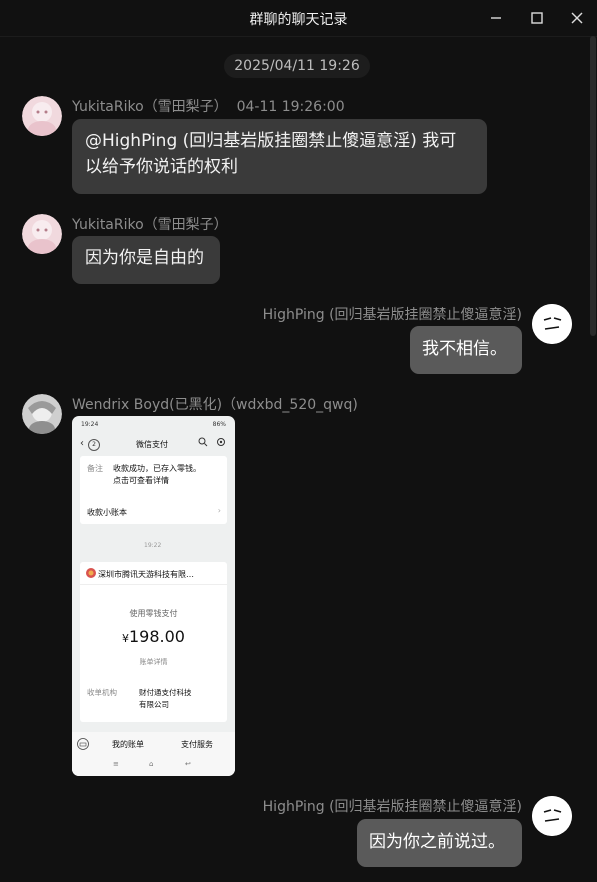  I want to click on sender-name: YukitaRiko（雪田梨子） 04-11 19:26:00, so click(208, 107).